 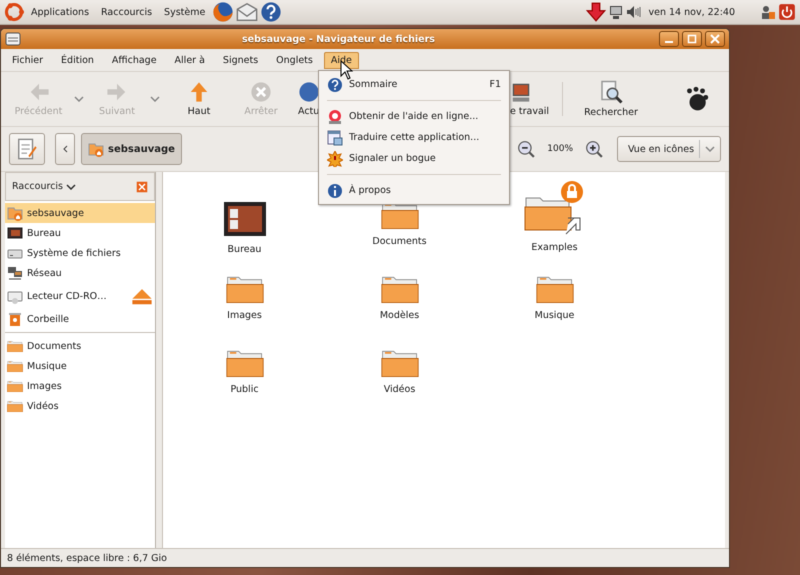 What do you see at coordinates (616, 12) in the screenshot?
I see `network-monitor-icon` at bounding box center [616, 12].